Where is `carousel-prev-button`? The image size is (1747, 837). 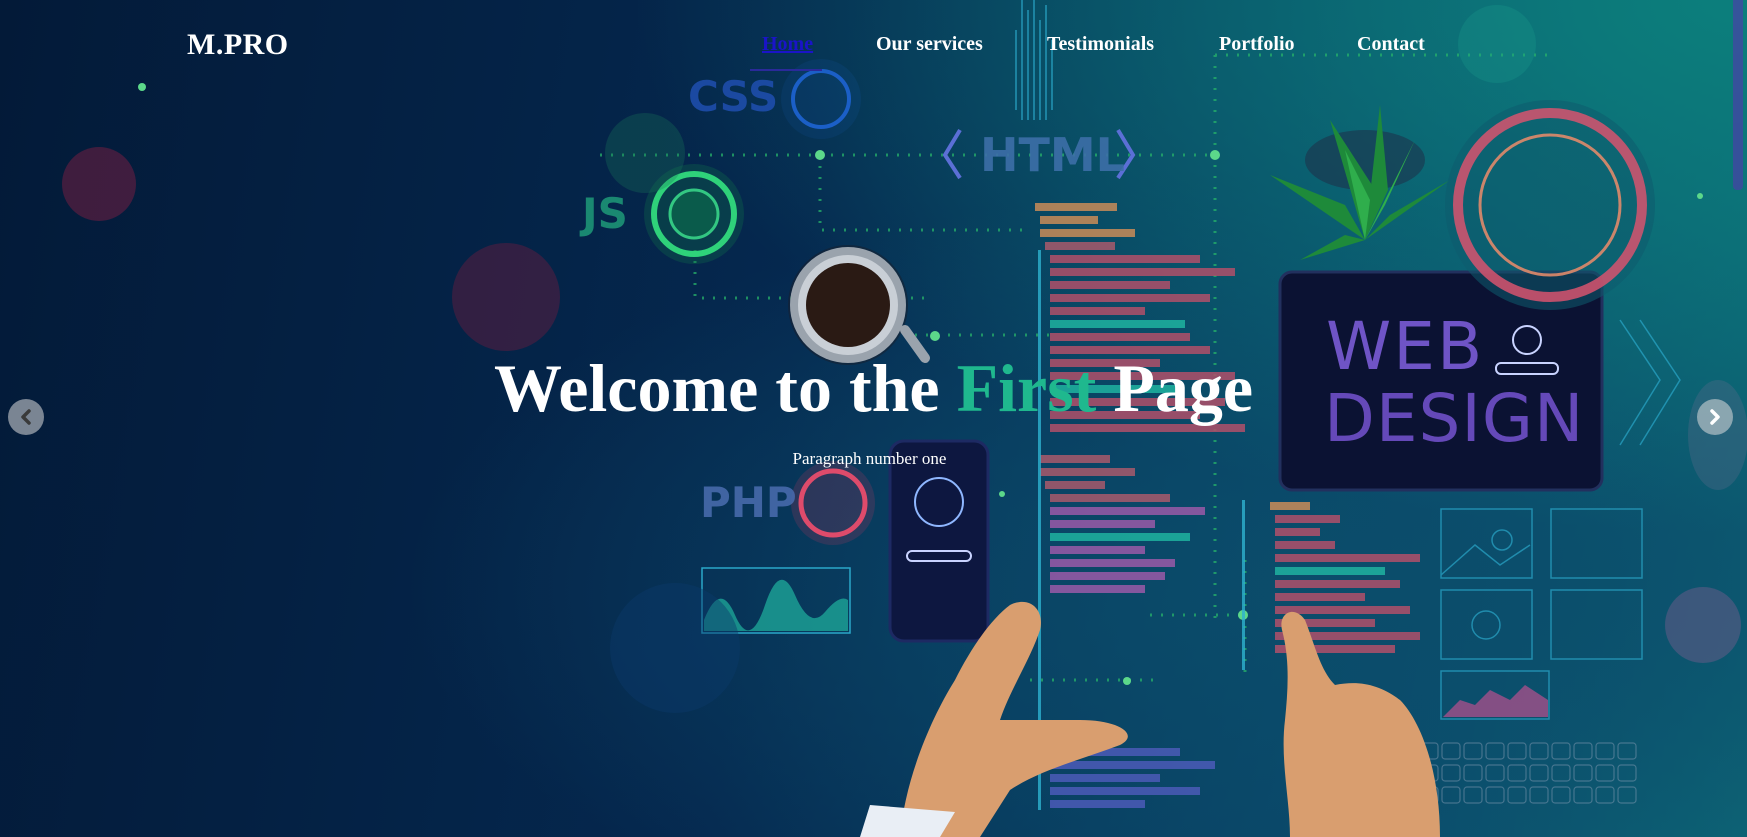
carousel-prev-button is located at coordinates (26, 417).